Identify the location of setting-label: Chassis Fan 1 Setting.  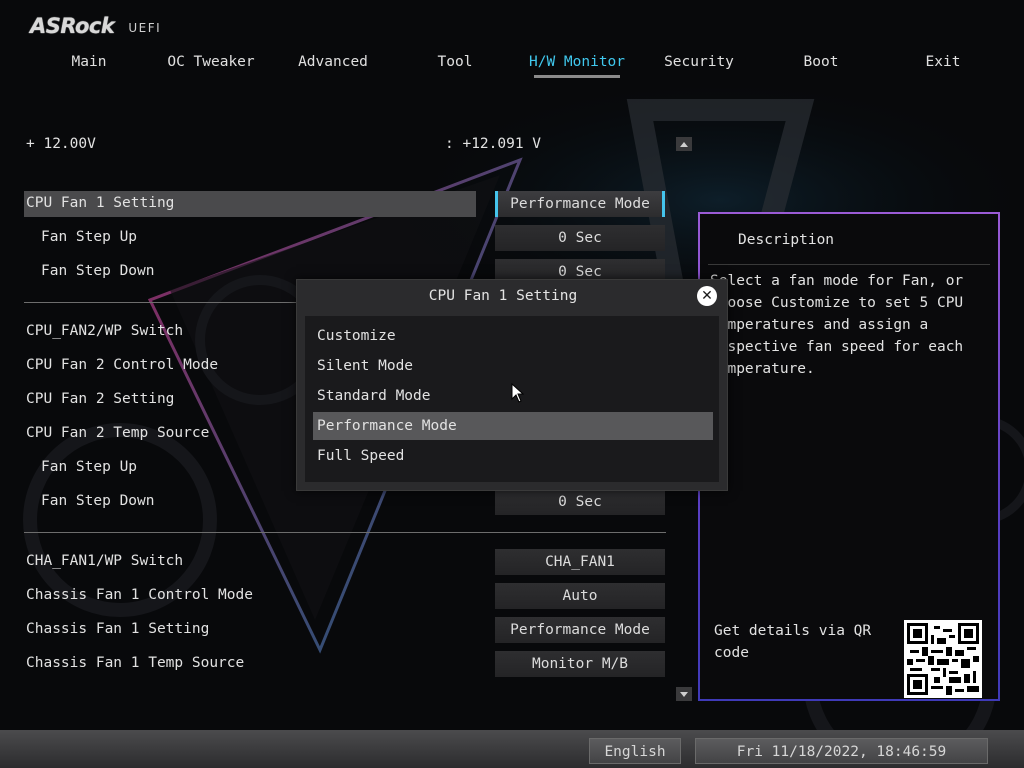
(118, 629).